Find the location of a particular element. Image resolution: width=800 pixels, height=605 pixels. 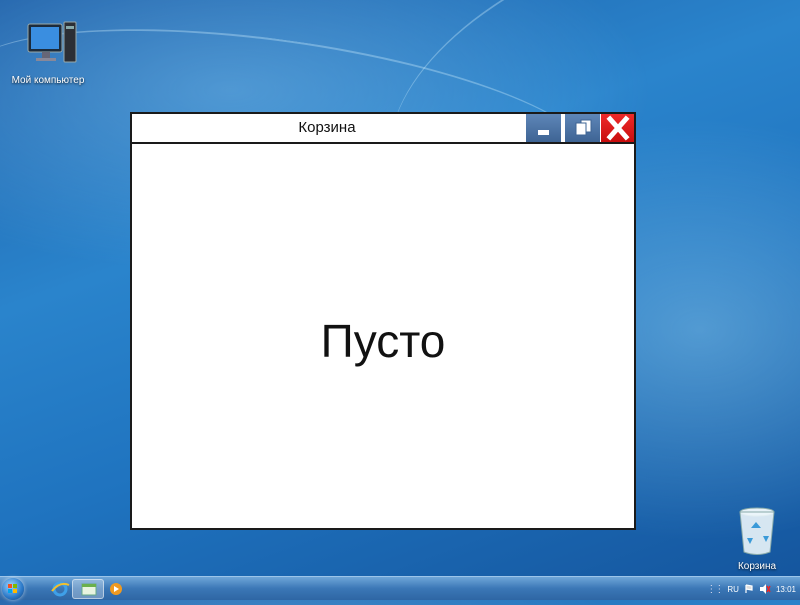

desktop-icon-label: Мой компьютер is located at coordinates (48, 80).